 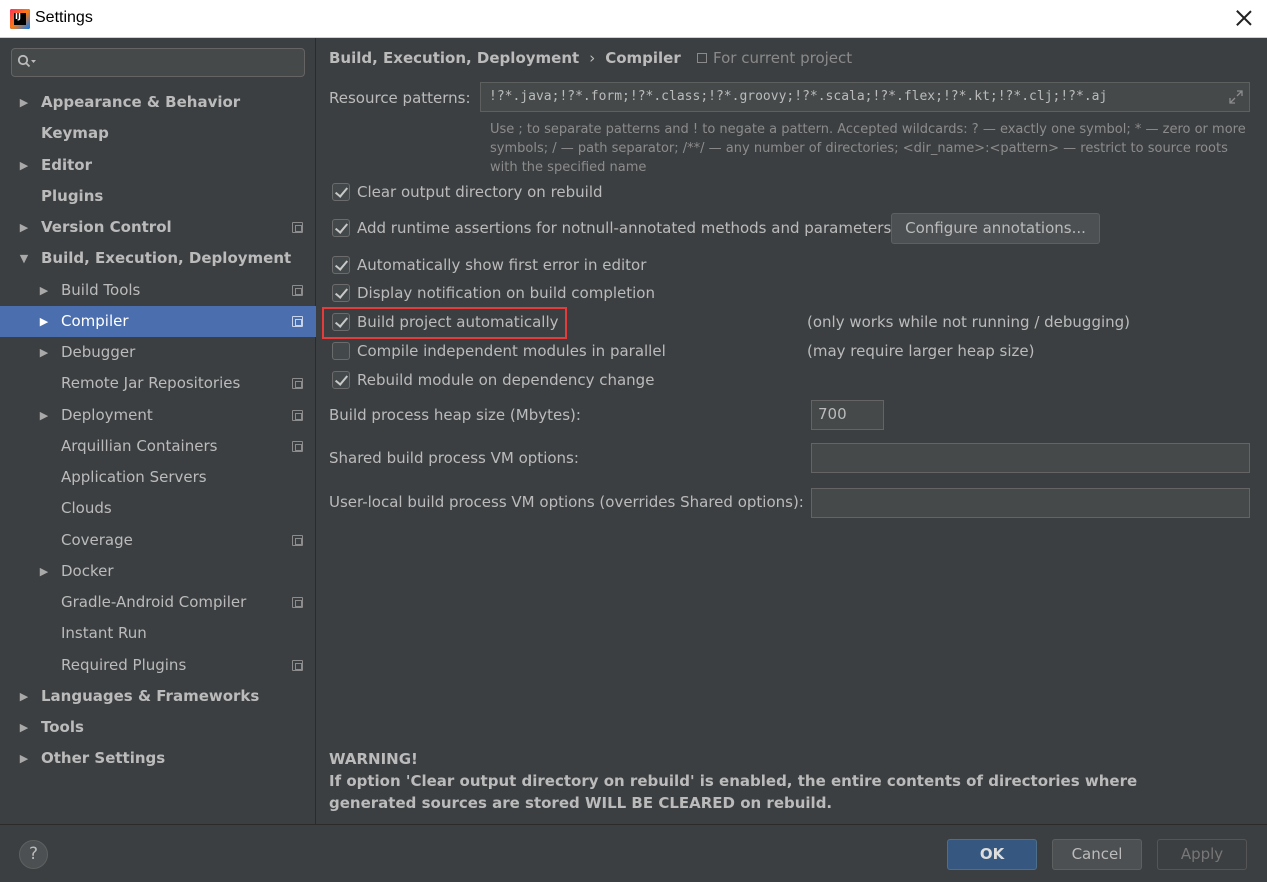 I want to click on user-vm-options-input, so click(x=1030, y=503).